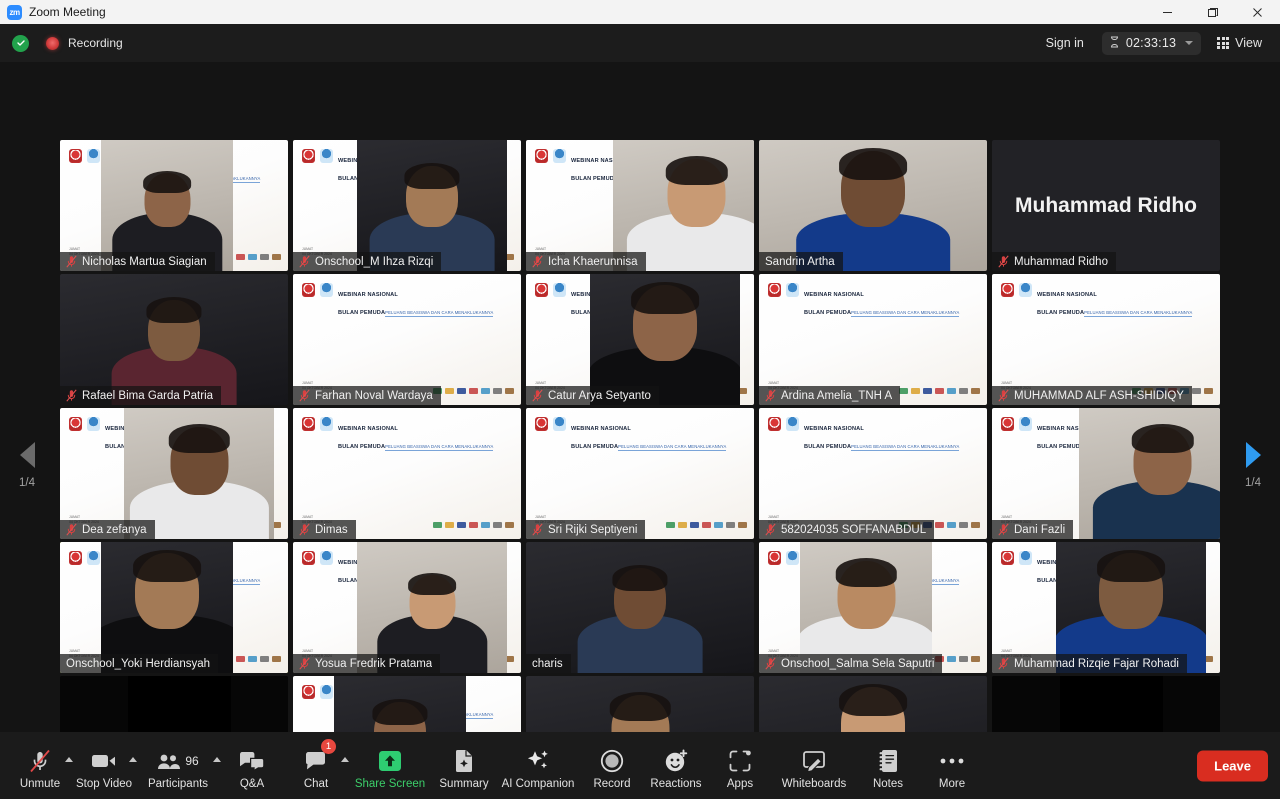 Image resolution: width=1280 pixels, height=799 pixels. What do you see at coordinates (374, 261) in the screenshot?
I see `participant-name: Onschool_M Ihza Rizqi` at bounding box center [374, 261].